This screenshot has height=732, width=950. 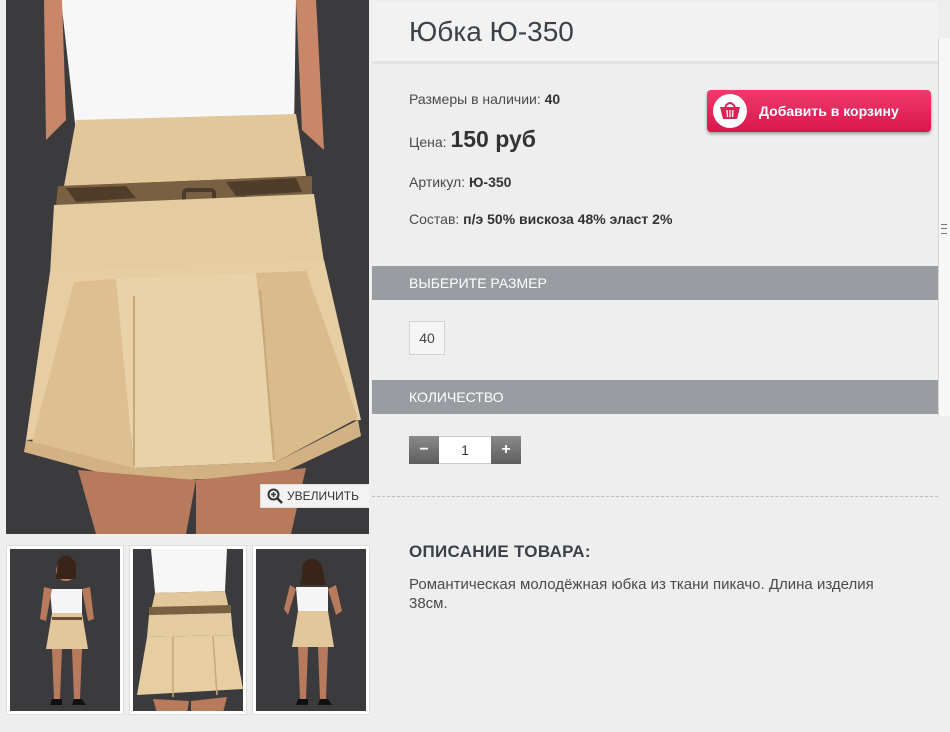 I want to click on size-section-header: ВЫБЕРИТЕ РАЗМЕР, so click(x=655, y=283).